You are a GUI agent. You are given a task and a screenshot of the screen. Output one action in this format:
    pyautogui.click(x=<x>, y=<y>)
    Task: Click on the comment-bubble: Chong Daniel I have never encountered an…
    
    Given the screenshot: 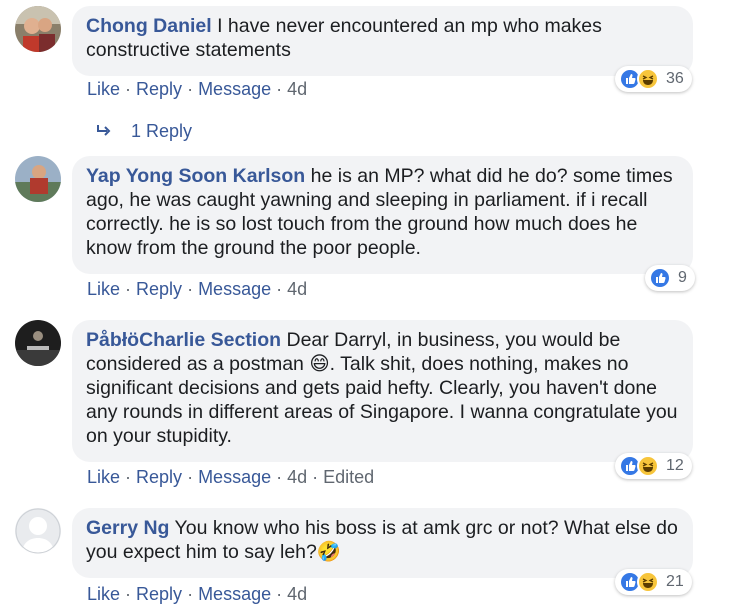 What is the action you would take?
    pyautogui.click(x=382, y=41)
    